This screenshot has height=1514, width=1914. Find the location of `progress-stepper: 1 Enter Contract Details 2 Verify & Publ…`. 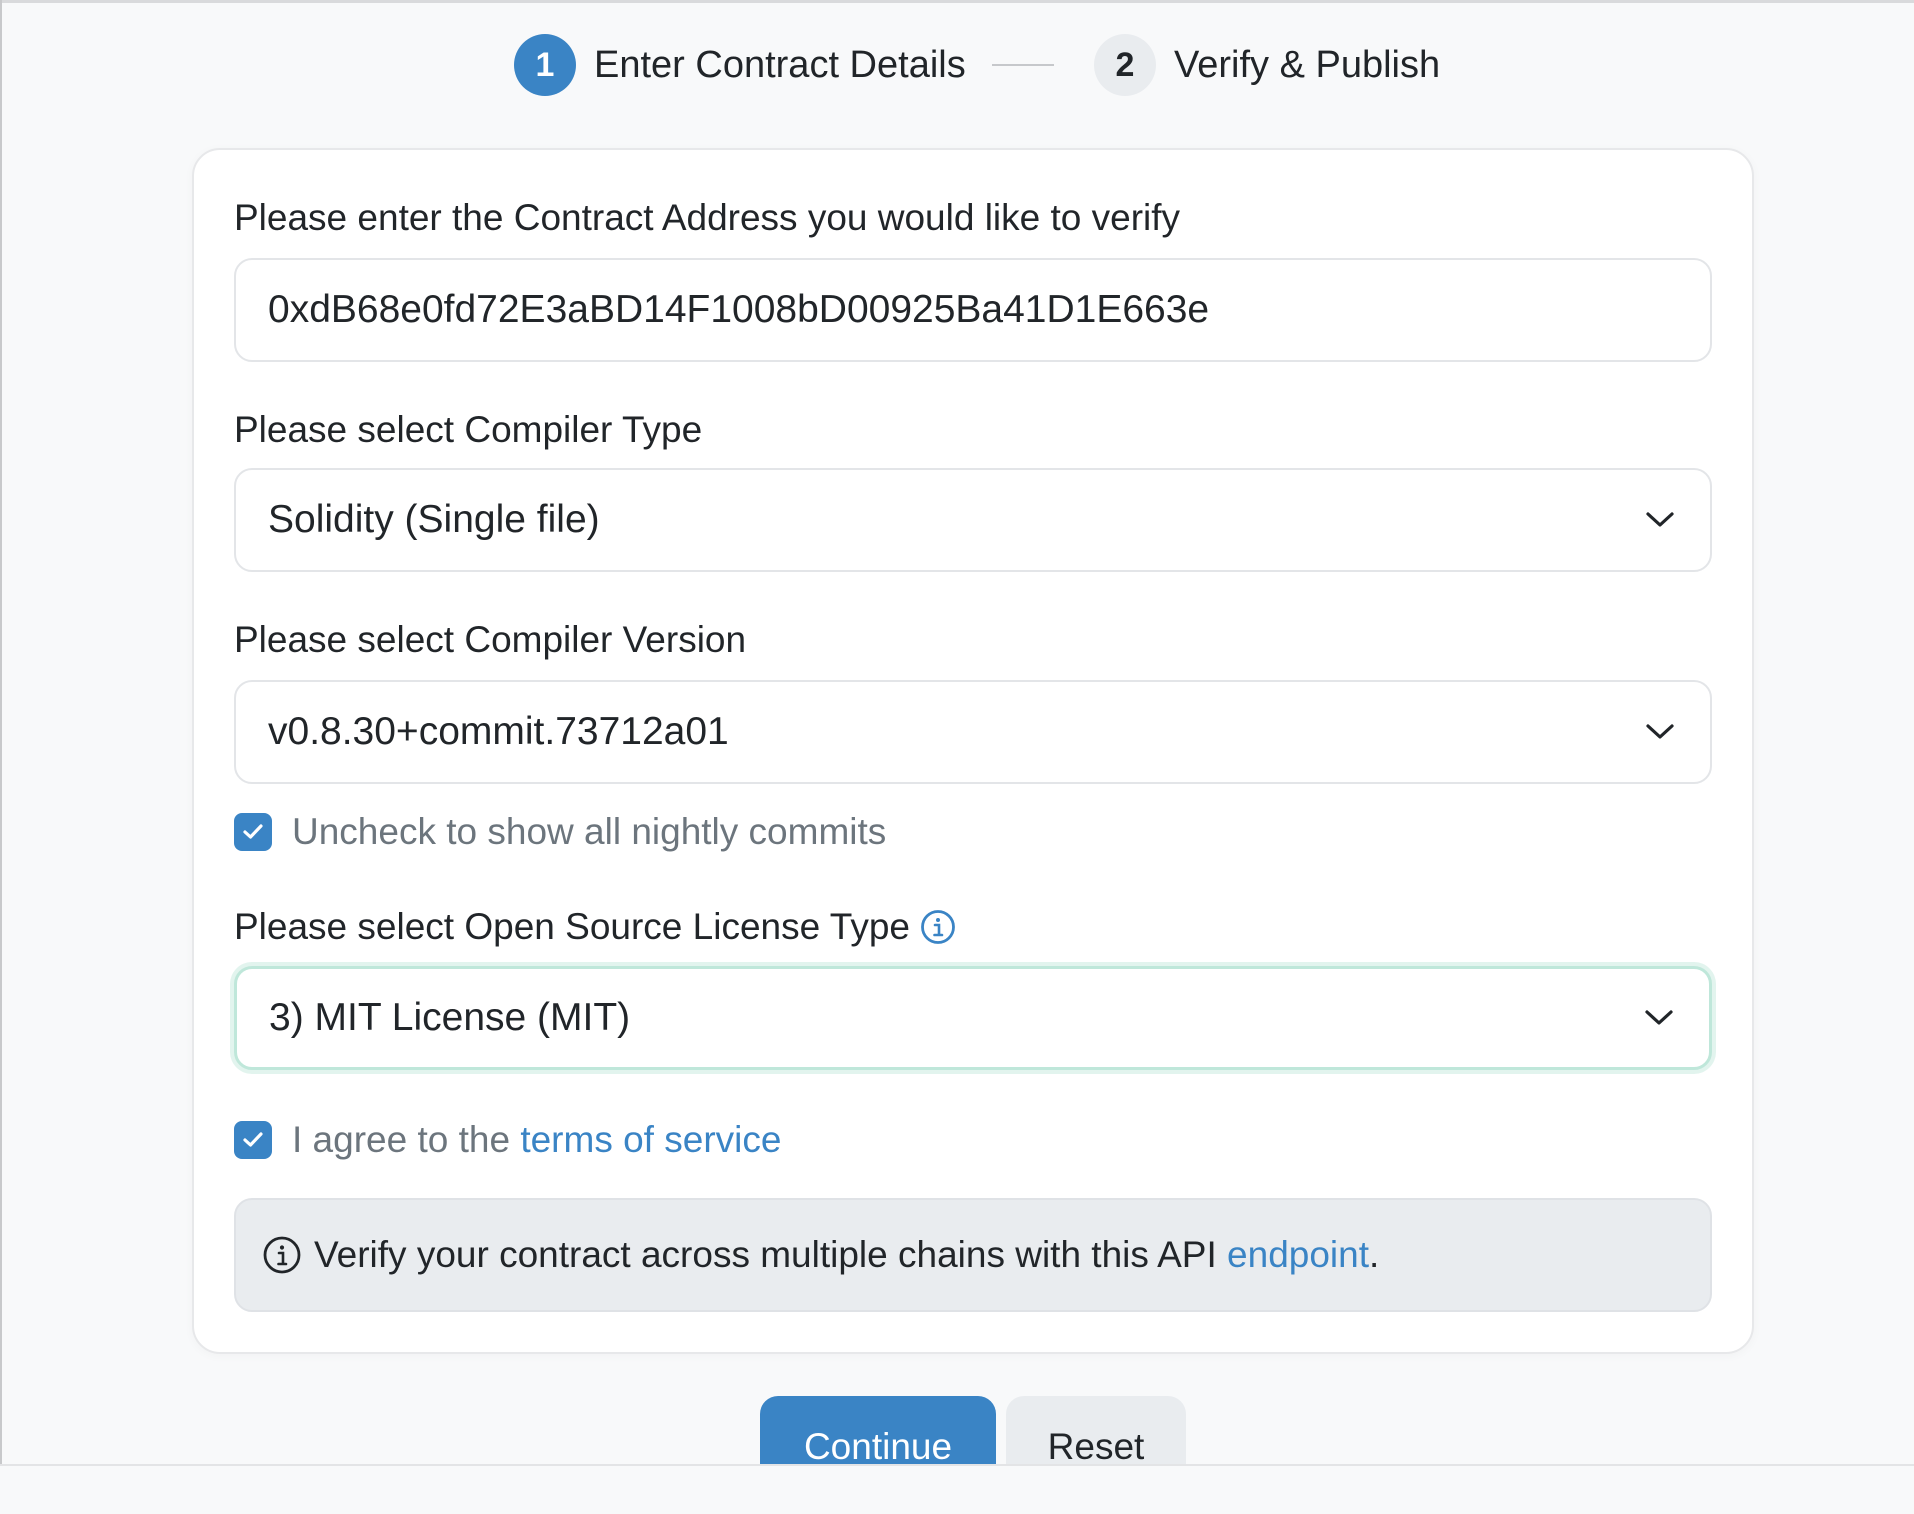

progress-stepper: 1 Enter Contract Details 2 Verify & Publ… is located at coordinates (957, 65).